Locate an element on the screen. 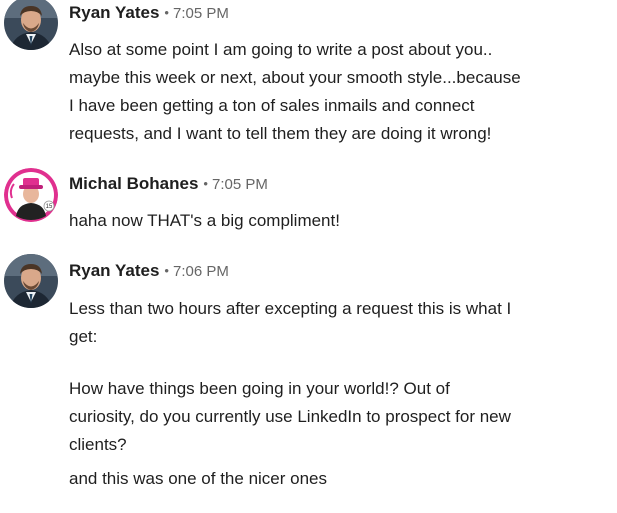 Image resolution: width=617 pixels, height=513 pixels. message-header: Ryan Yates • 7:06 PM is located at coordinates (149, 271).